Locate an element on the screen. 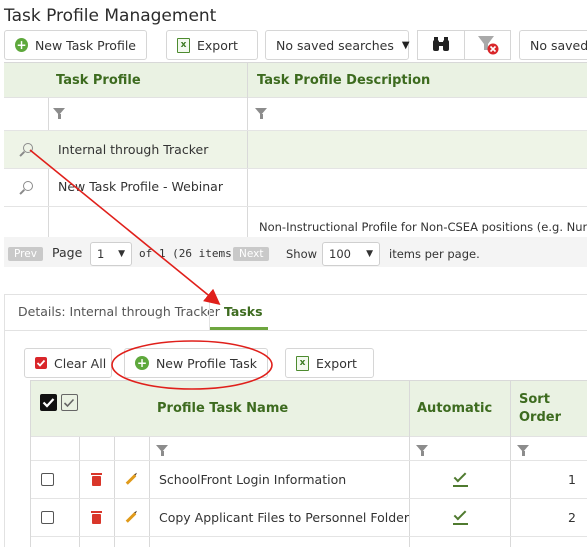  annotation-ellipse is located at coordinates (192, 365).